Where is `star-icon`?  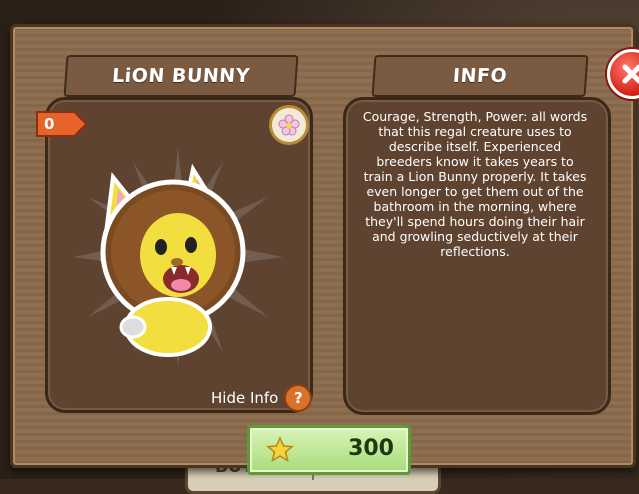
star-icon is located at coordinates (280, 449).